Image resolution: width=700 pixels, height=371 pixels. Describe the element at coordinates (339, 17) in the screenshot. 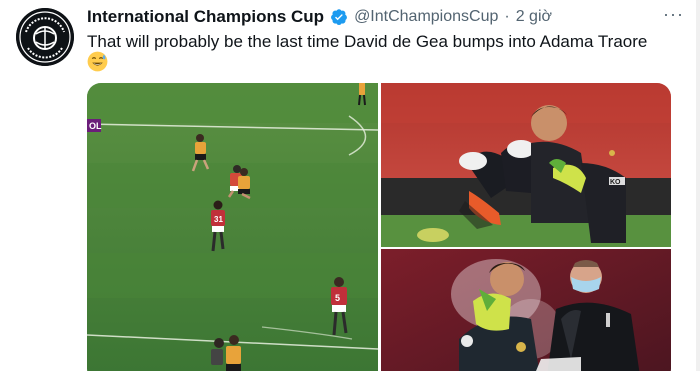

I see `verified-badge-icon` at that location.